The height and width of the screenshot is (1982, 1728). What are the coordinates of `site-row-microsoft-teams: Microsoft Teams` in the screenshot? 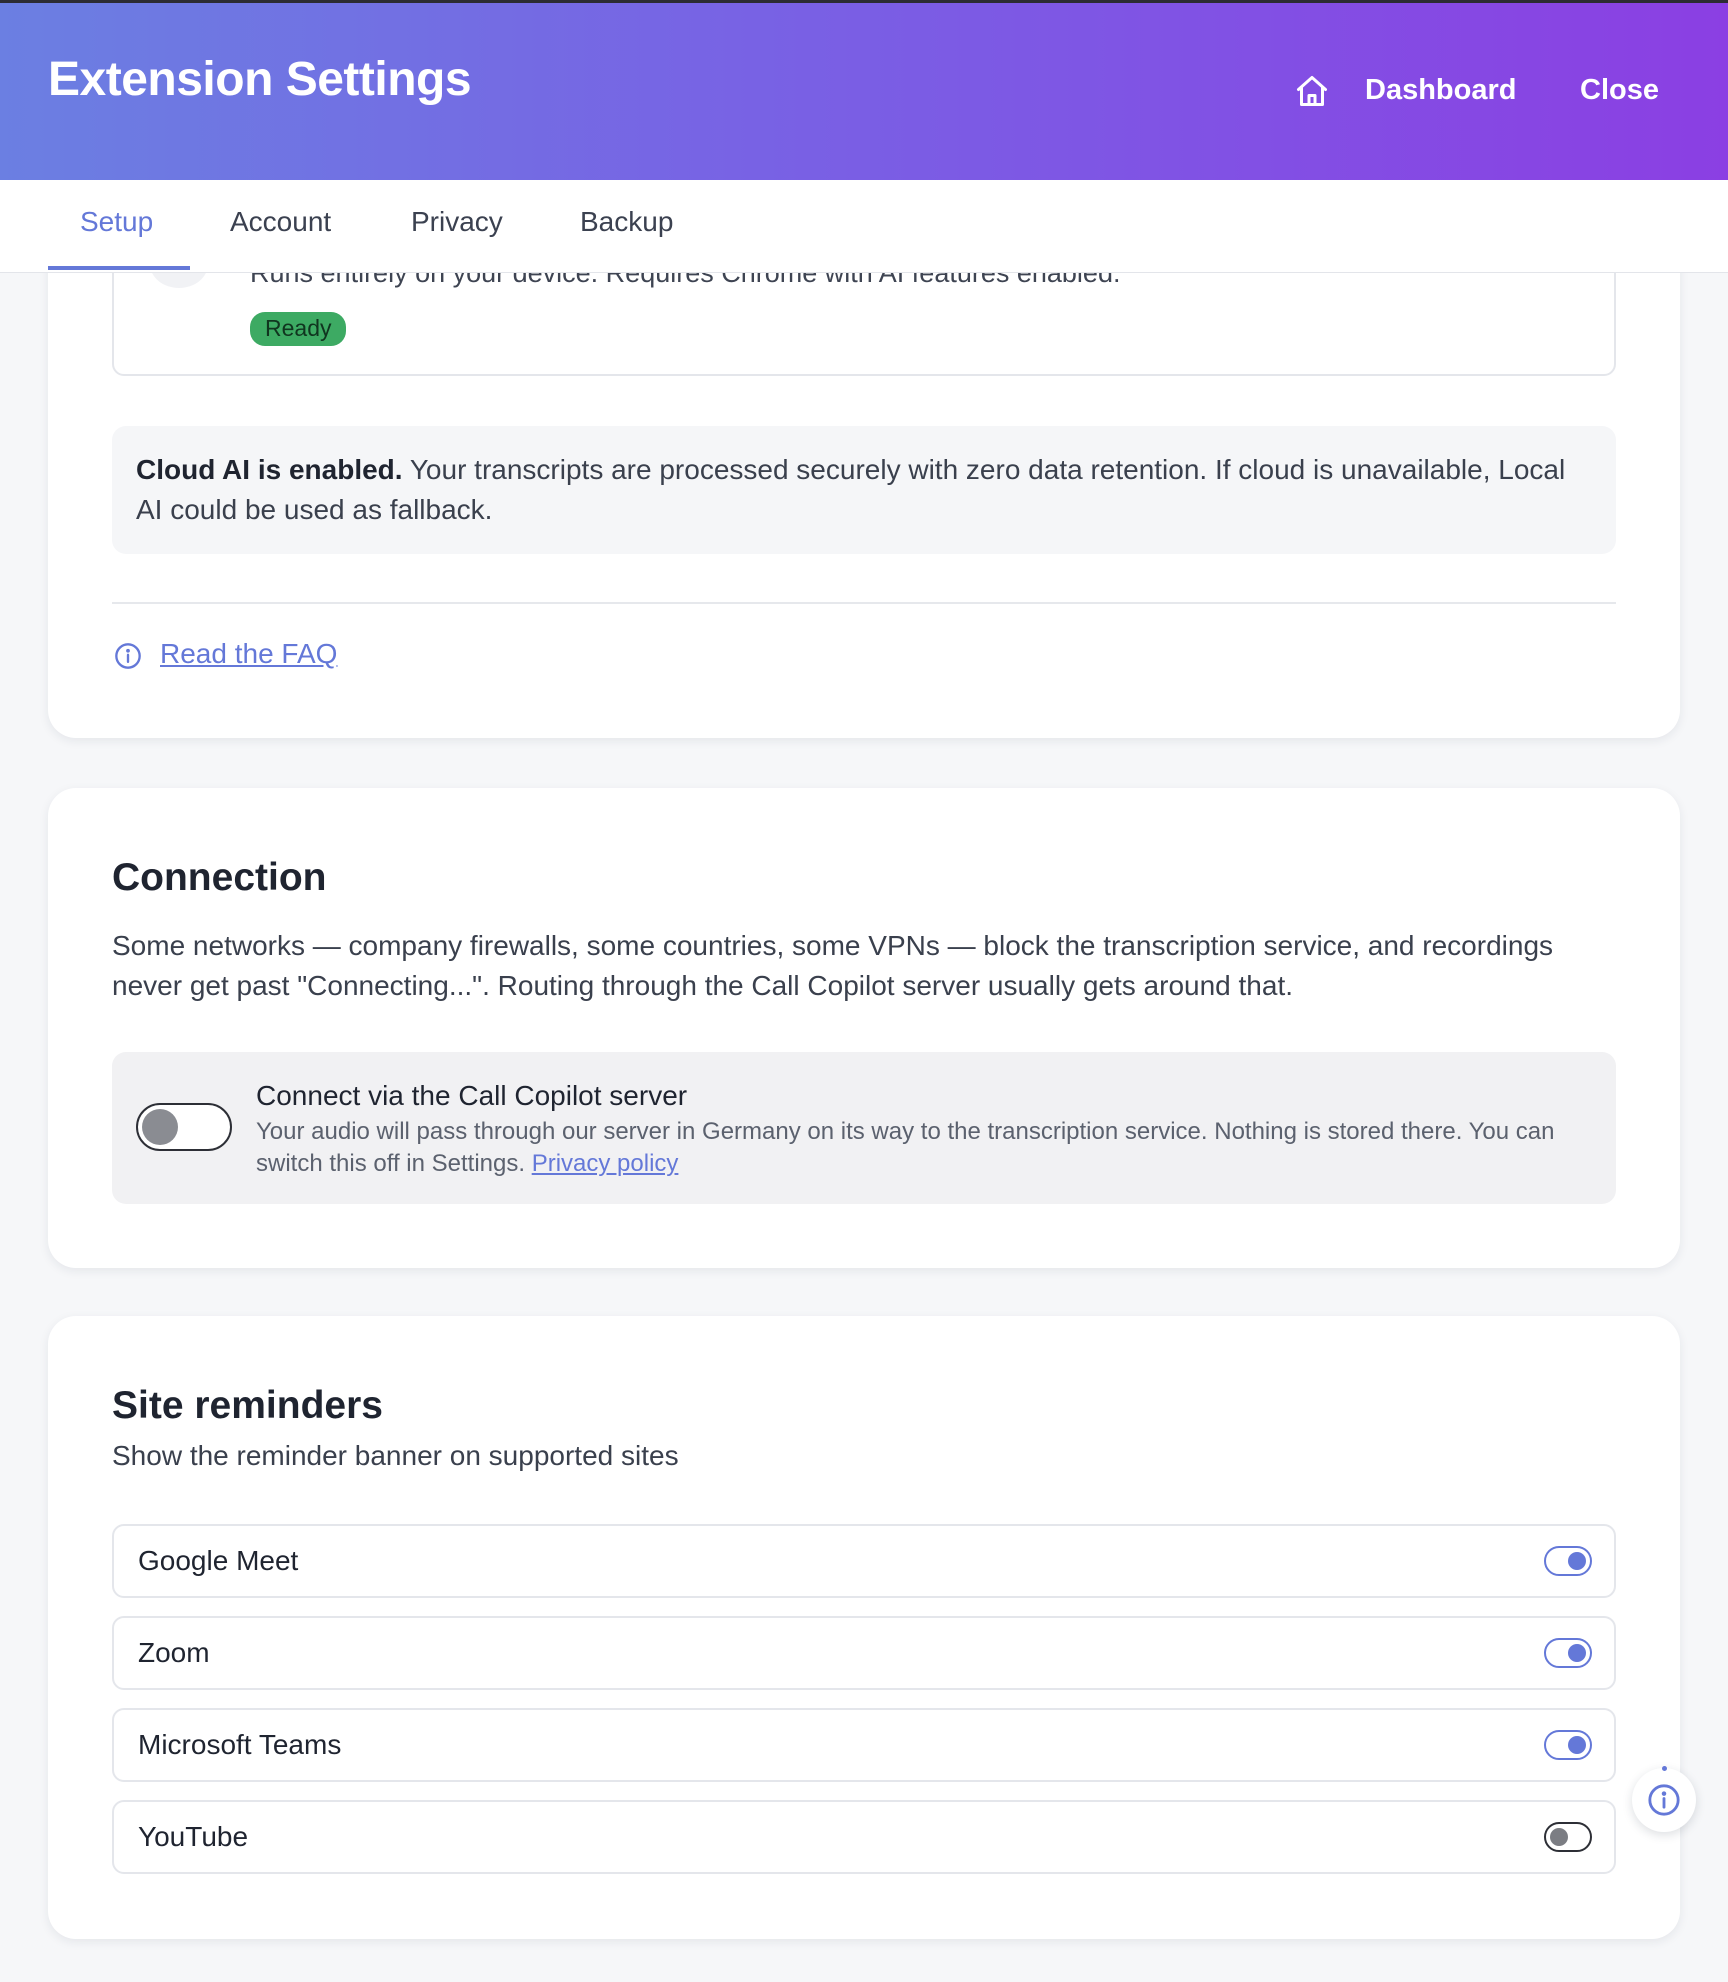 It's located at (864, 1745).